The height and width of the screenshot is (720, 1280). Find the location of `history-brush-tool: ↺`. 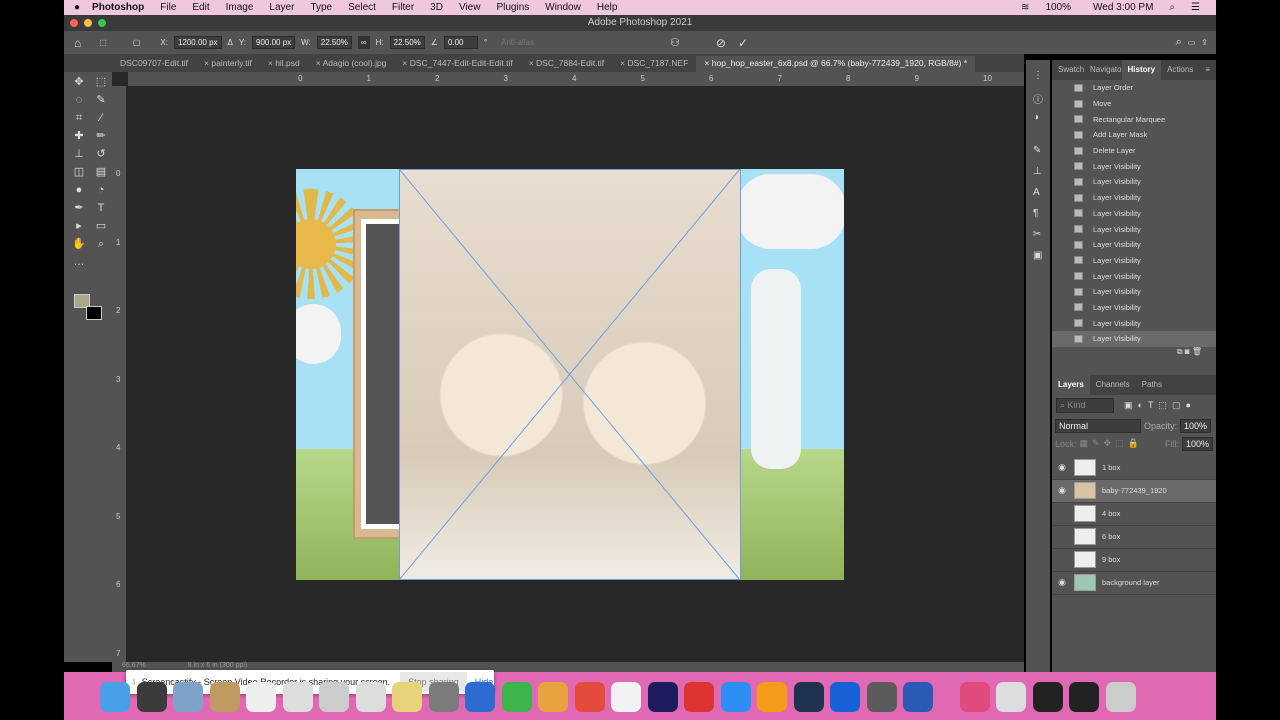

history-brush-tool: ↺ is located at coordinates (101, 154).